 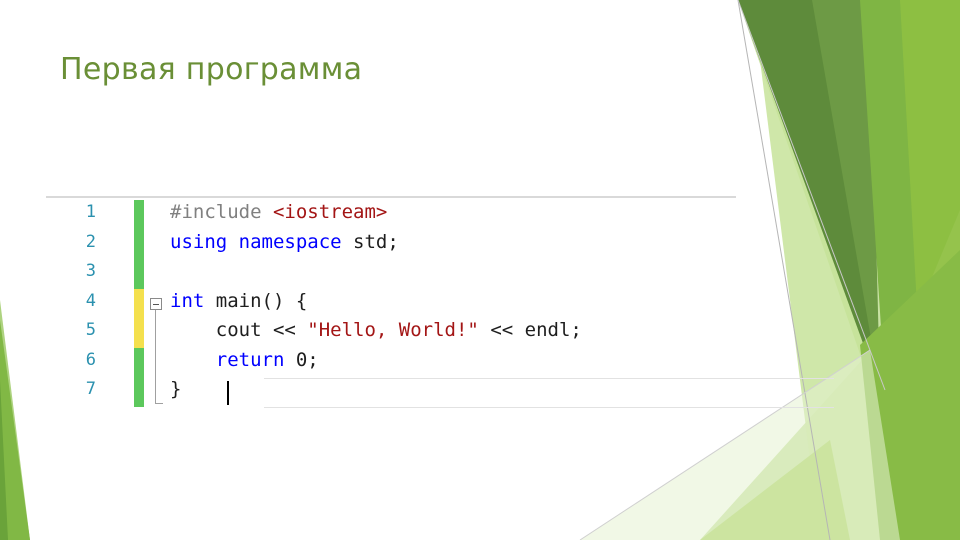 I want to click on code-token: main() {, so click(x=256, y=300).